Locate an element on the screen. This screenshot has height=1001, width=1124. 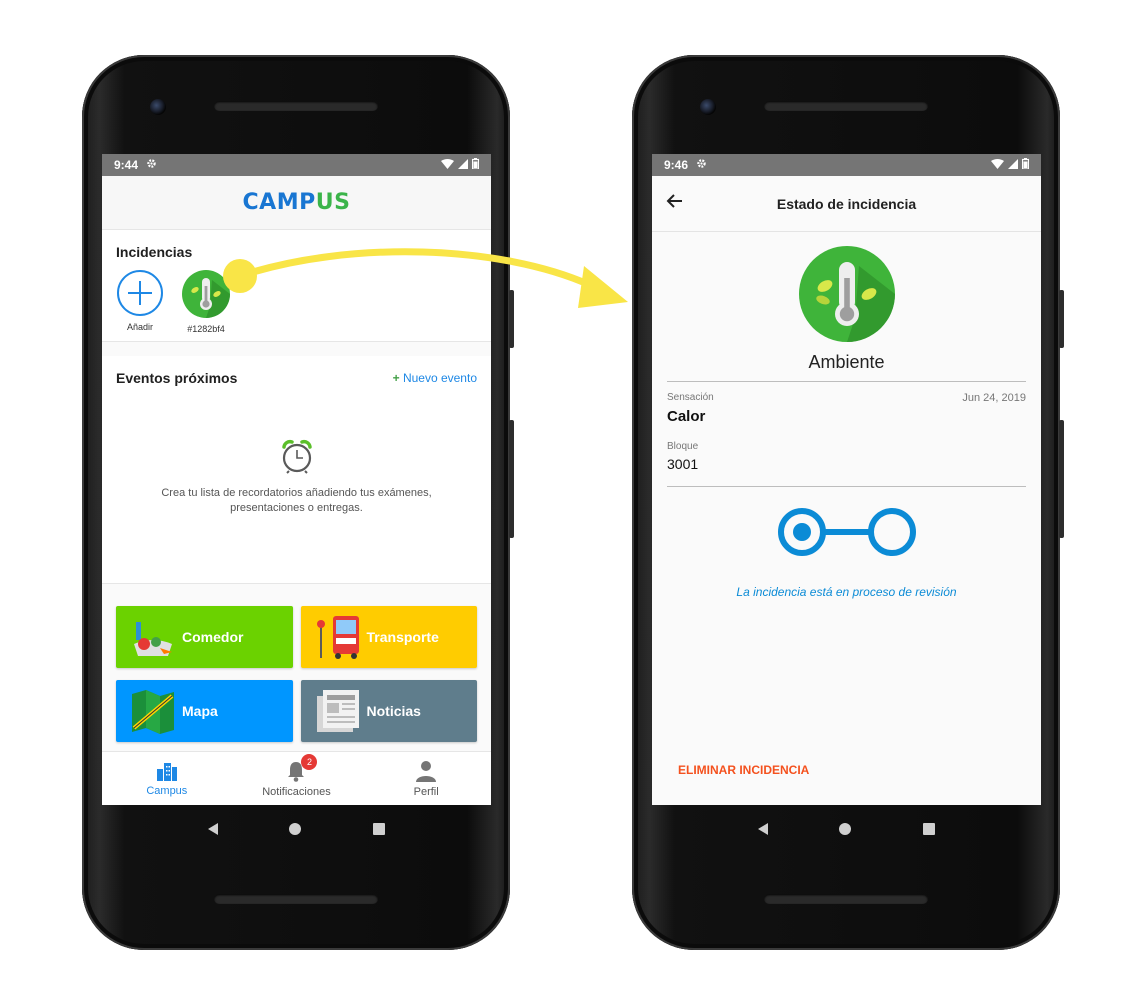
status-bar: 9:44 is located at coordinates (296, 165).